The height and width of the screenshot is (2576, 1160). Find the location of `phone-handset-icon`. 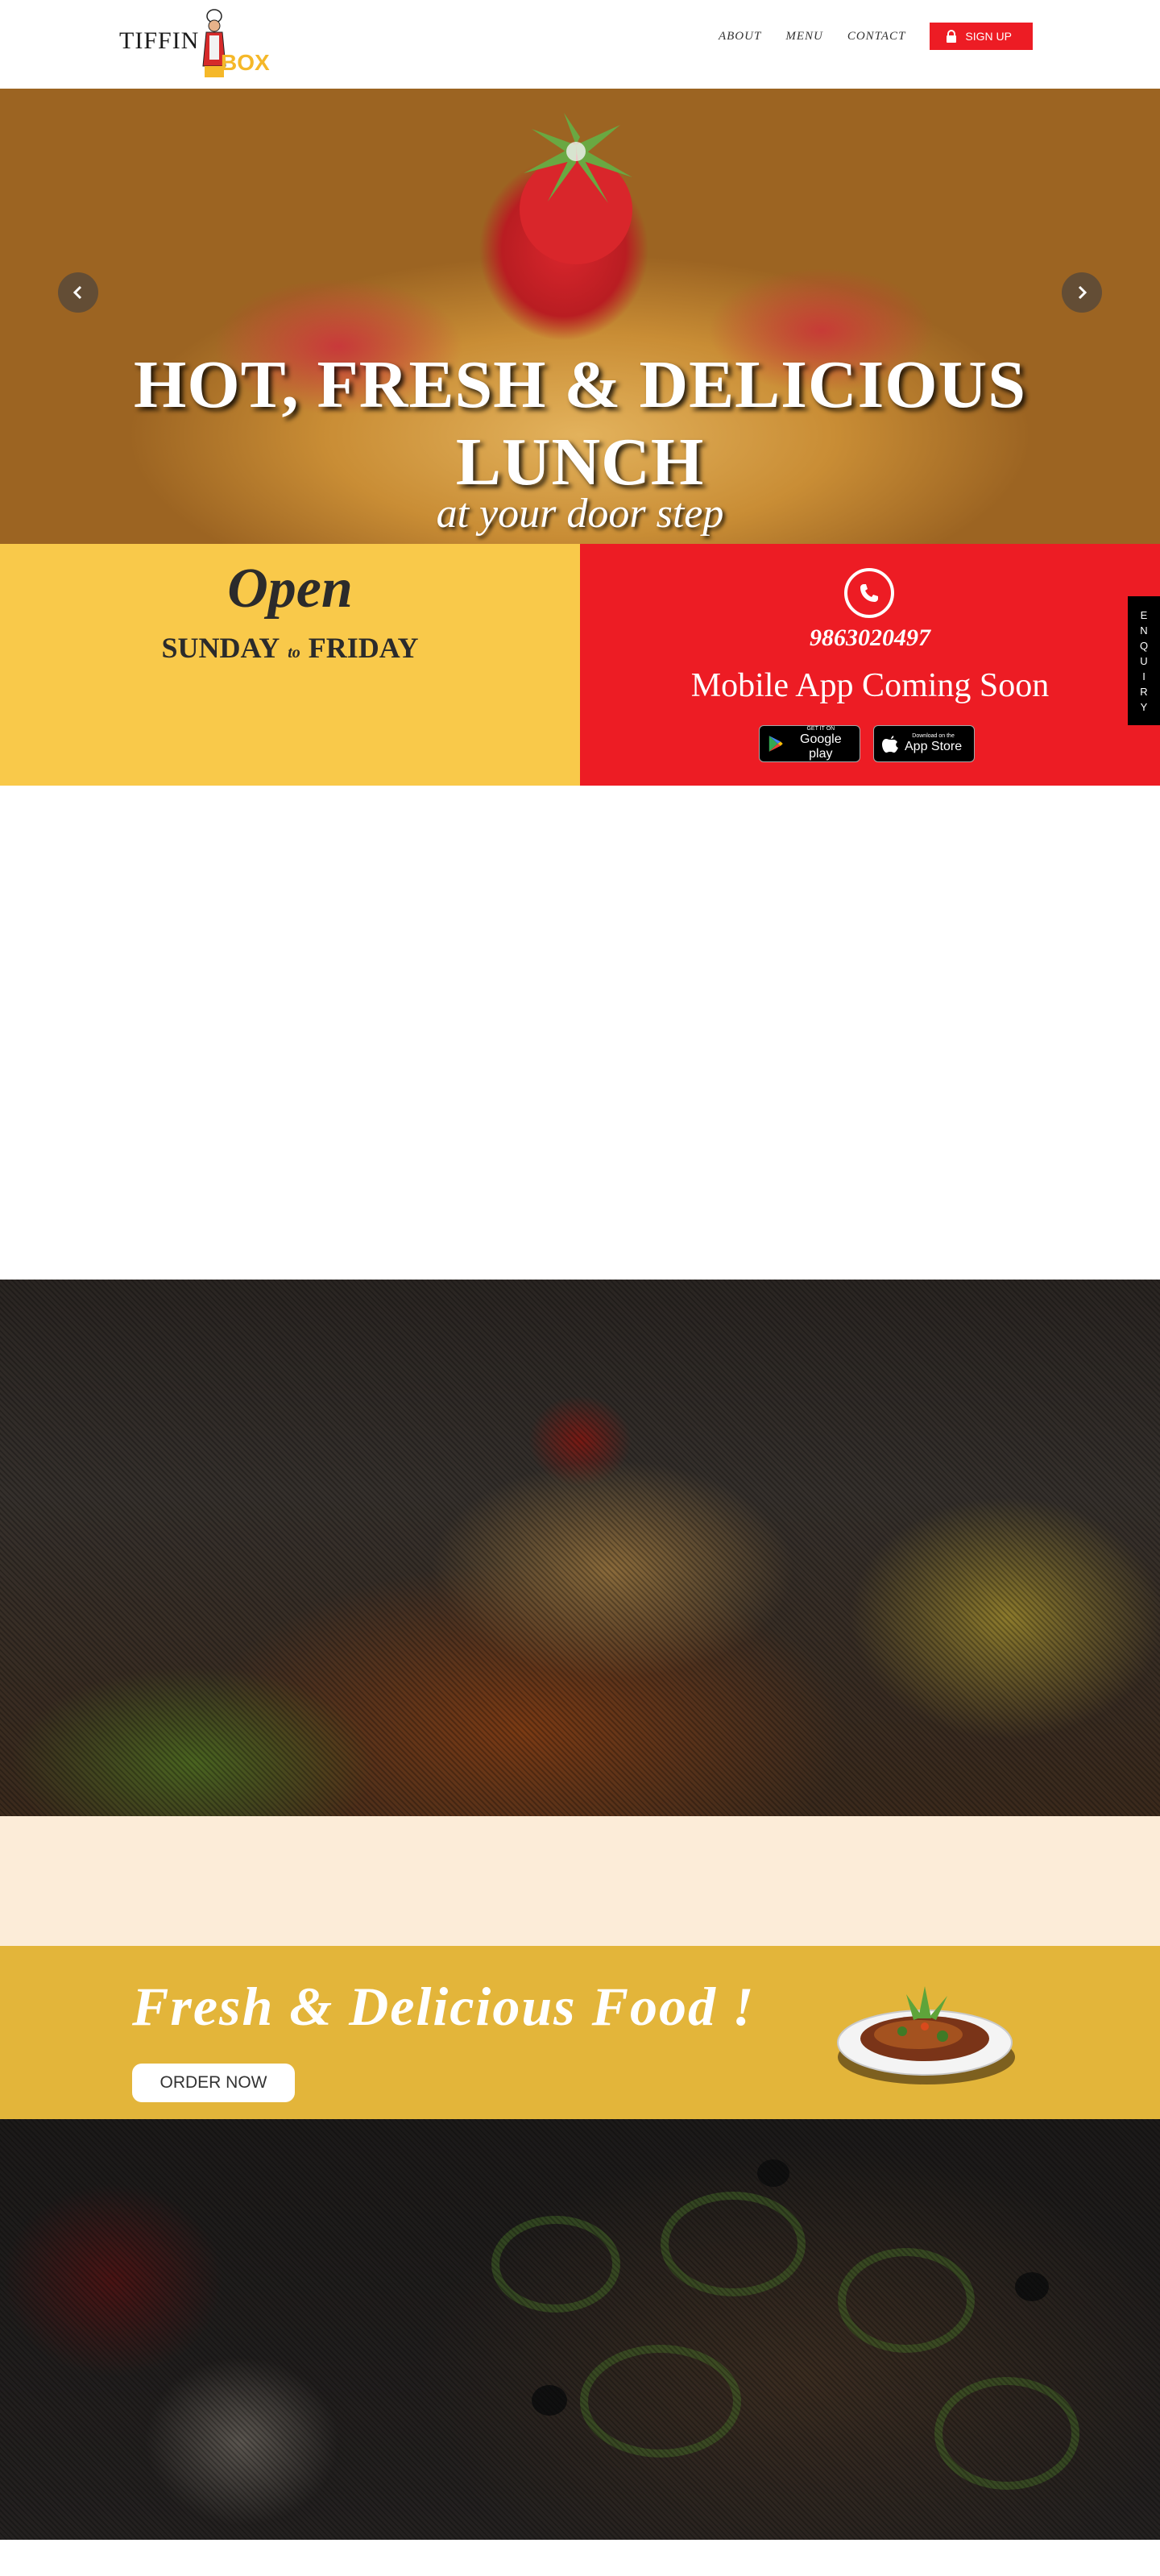

phone-handset-icon is located at coordinates (869, 593).